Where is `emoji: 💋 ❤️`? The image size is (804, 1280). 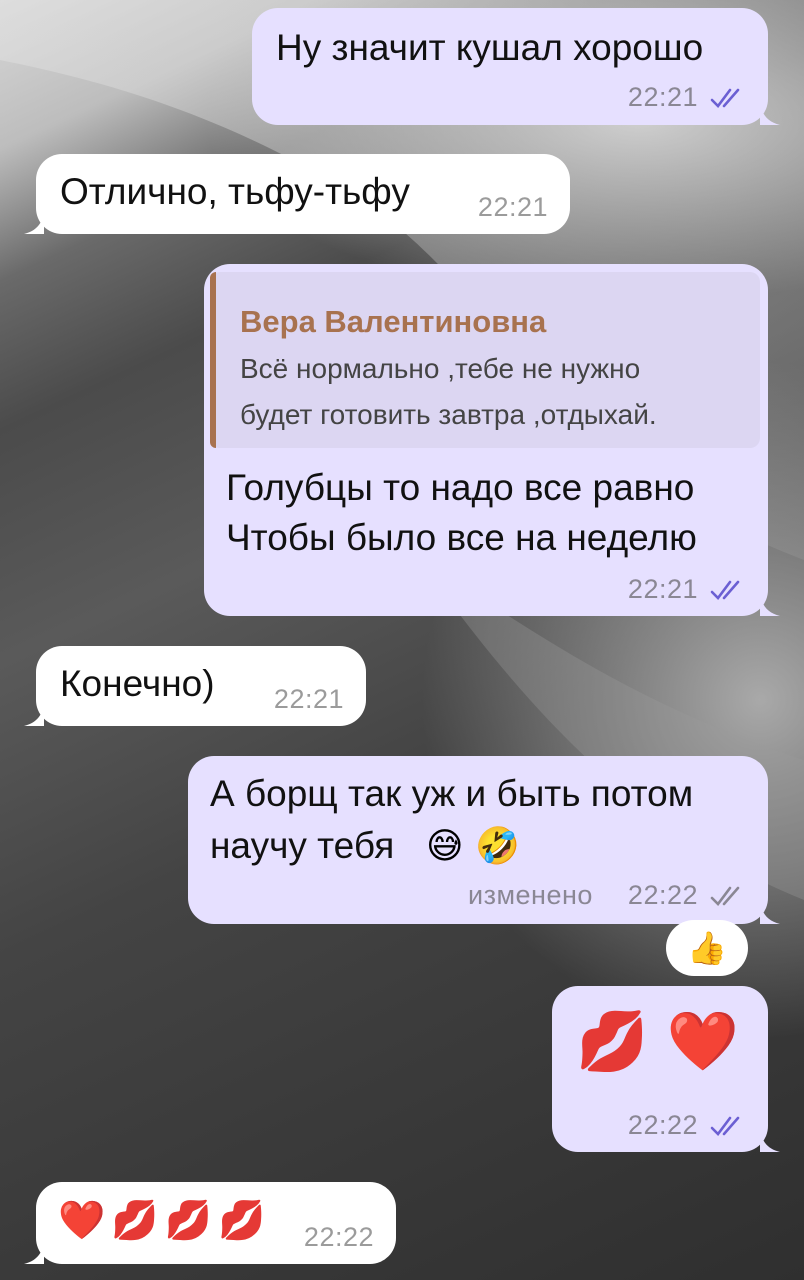 emoji: 💋 ❤️ is located at coordinates (657, 1041).